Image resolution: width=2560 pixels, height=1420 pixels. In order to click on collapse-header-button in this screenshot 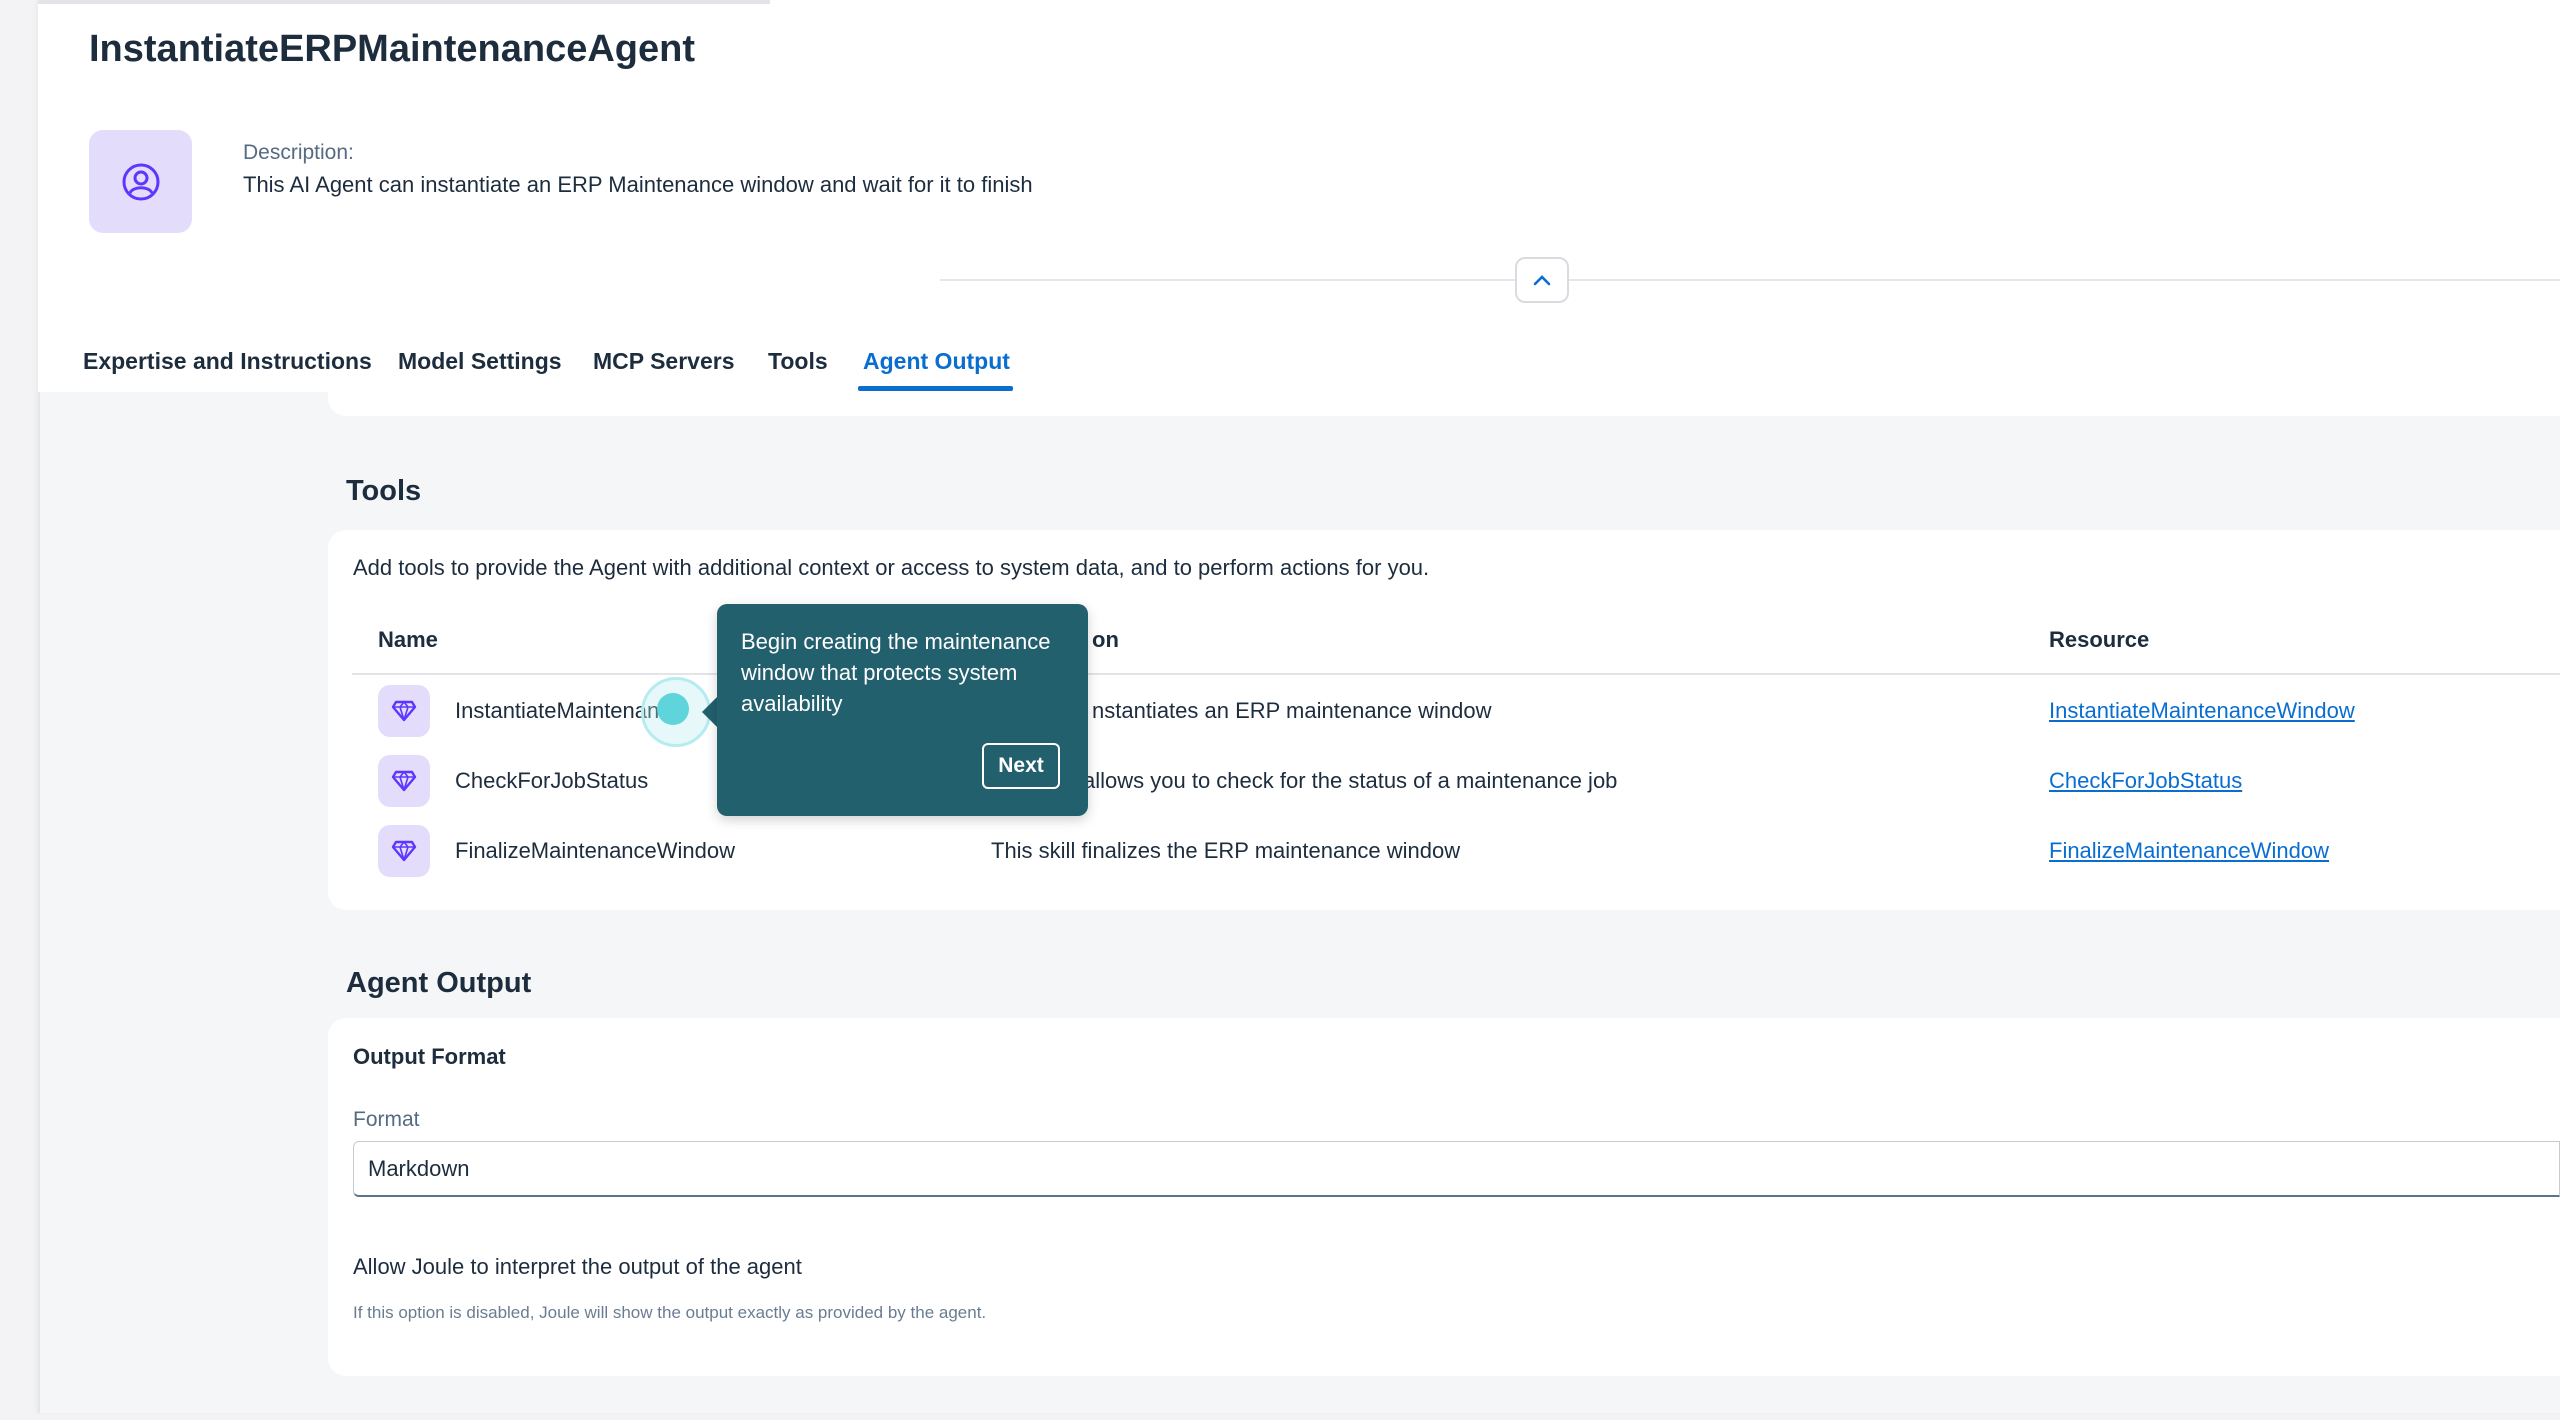, I will do `click(1542, 280)`.